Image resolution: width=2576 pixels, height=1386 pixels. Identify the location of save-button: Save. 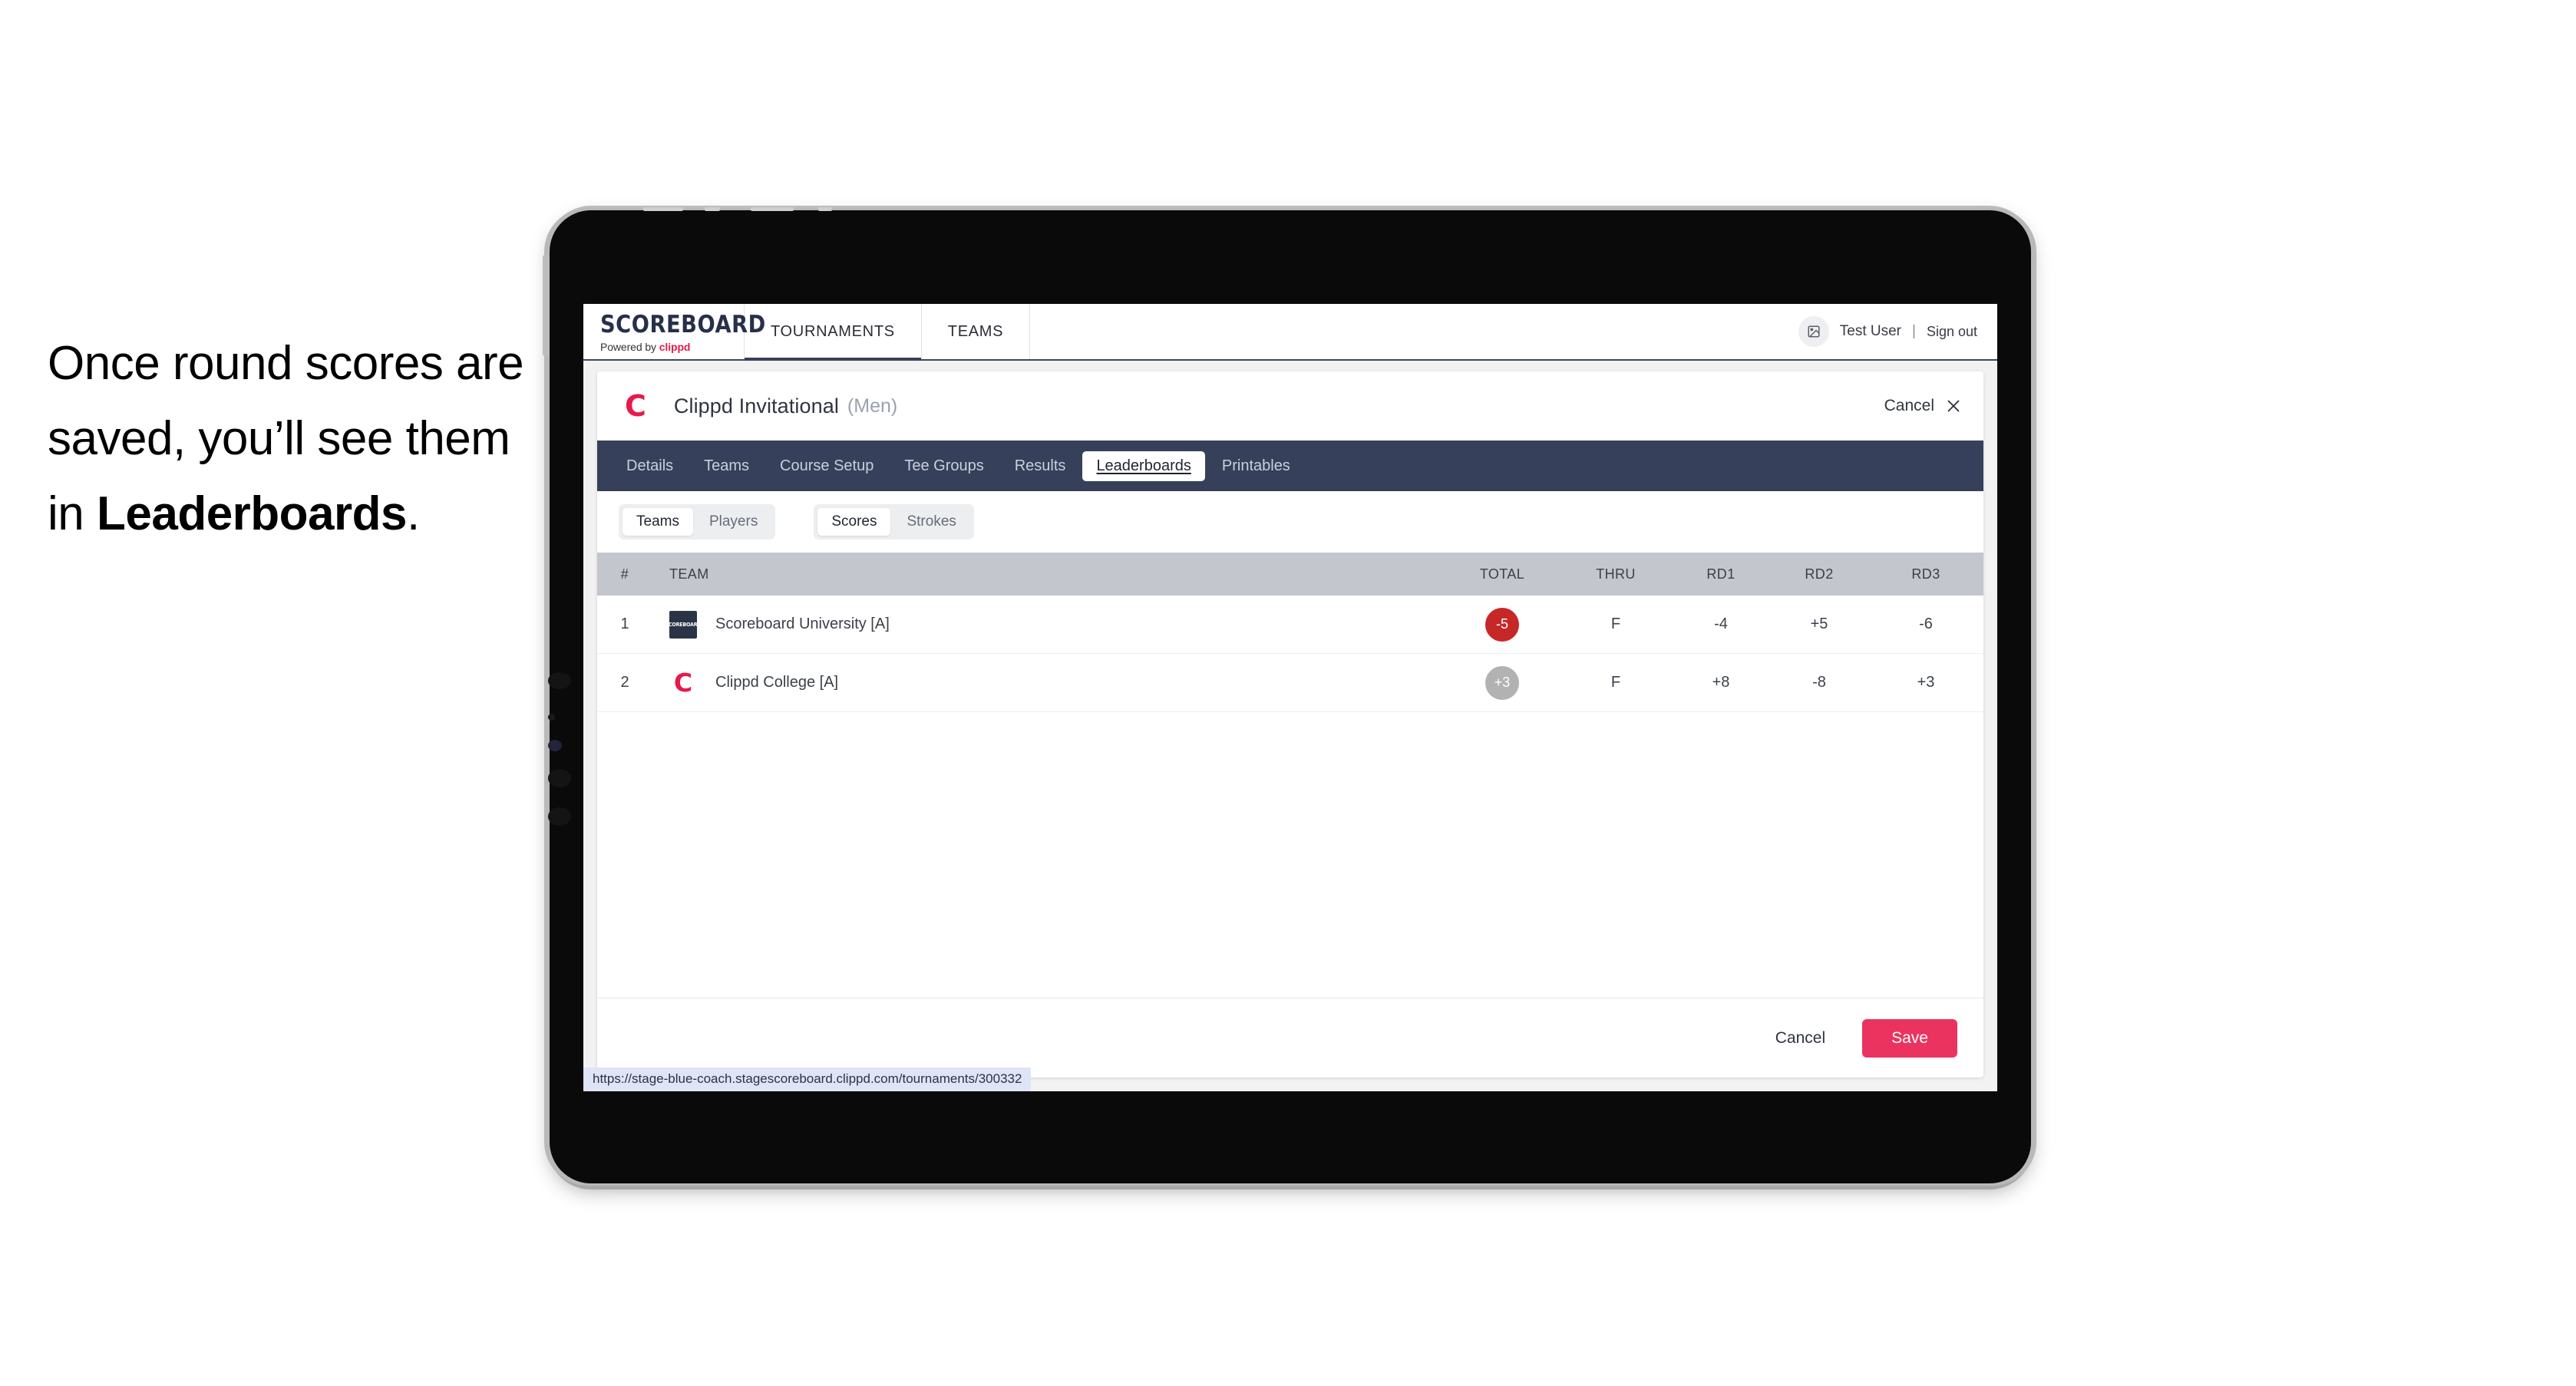
(1909, 1038).